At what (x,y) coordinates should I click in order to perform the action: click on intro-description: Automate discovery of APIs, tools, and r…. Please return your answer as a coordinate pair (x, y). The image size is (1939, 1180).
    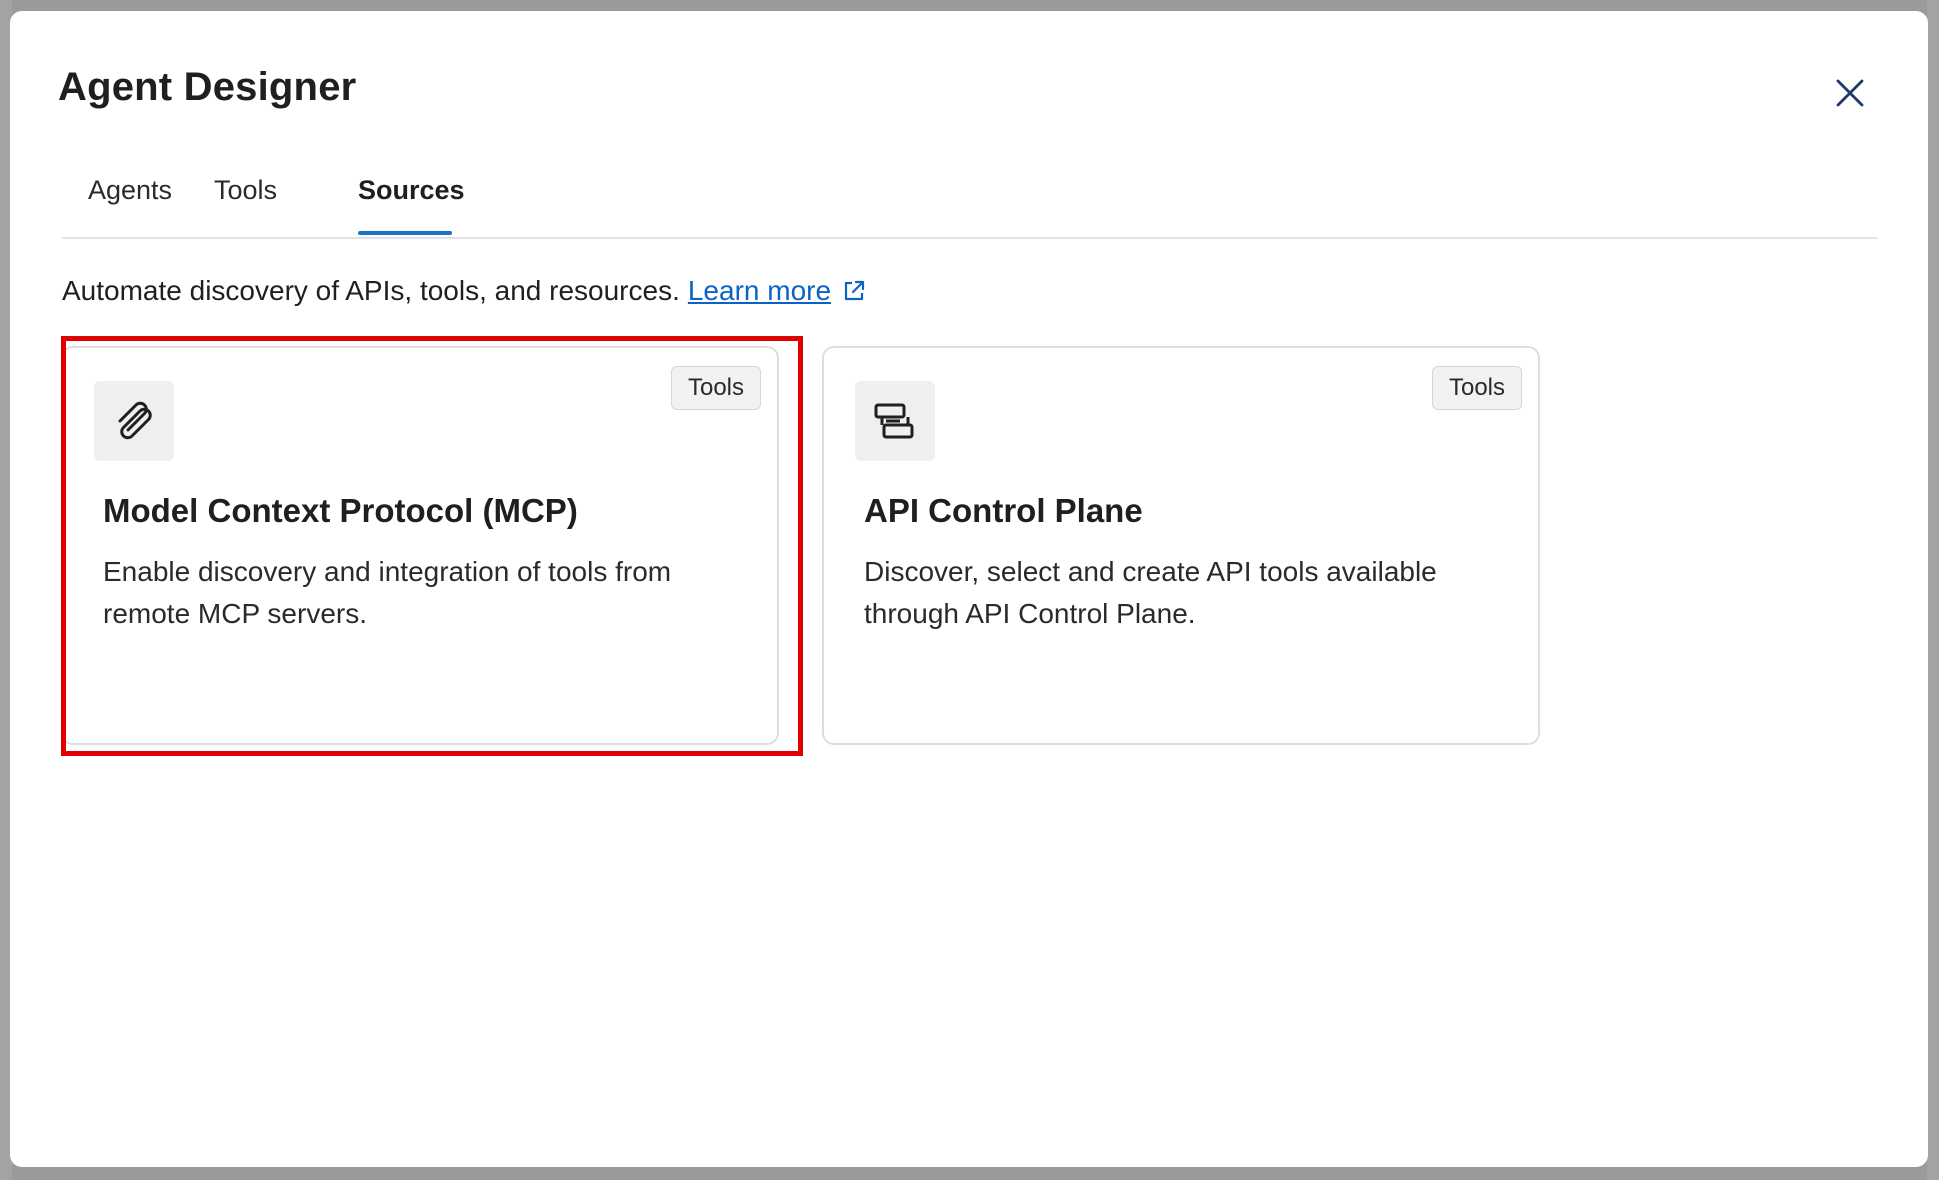
    Looking at the image, I should click on (371, 290).